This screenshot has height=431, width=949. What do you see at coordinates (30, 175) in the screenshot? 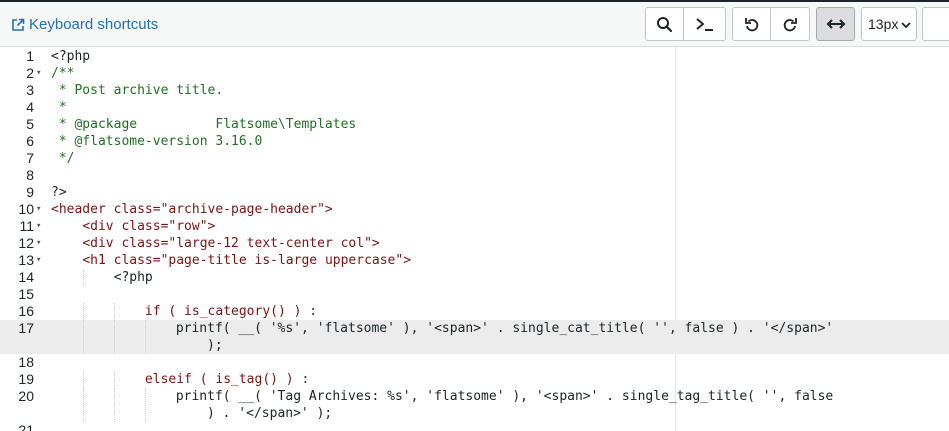
I see `code-line: 8` at bounding box center [30, 175].